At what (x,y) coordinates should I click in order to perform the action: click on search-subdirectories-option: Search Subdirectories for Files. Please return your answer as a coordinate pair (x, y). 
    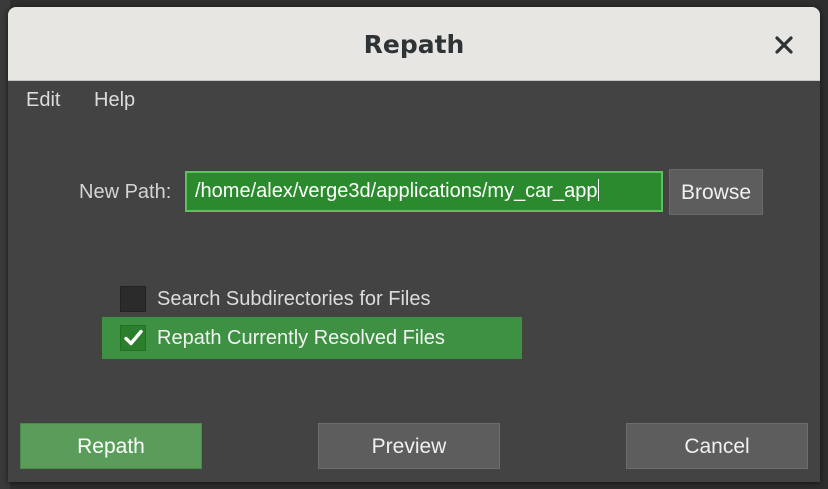
    Looking at the image, I should click on (312, 299).